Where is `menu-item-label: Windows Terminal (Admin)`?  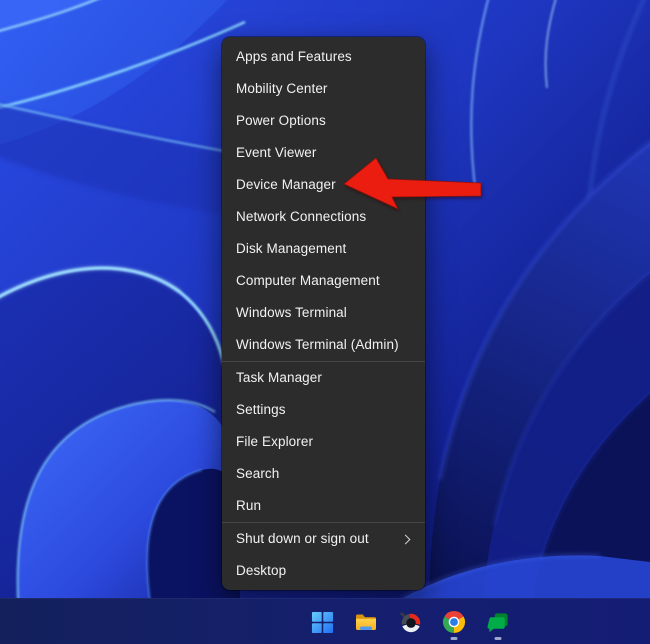
menu-item-label: Windows Terminal (Admin) is located at coordinates (317, 344).